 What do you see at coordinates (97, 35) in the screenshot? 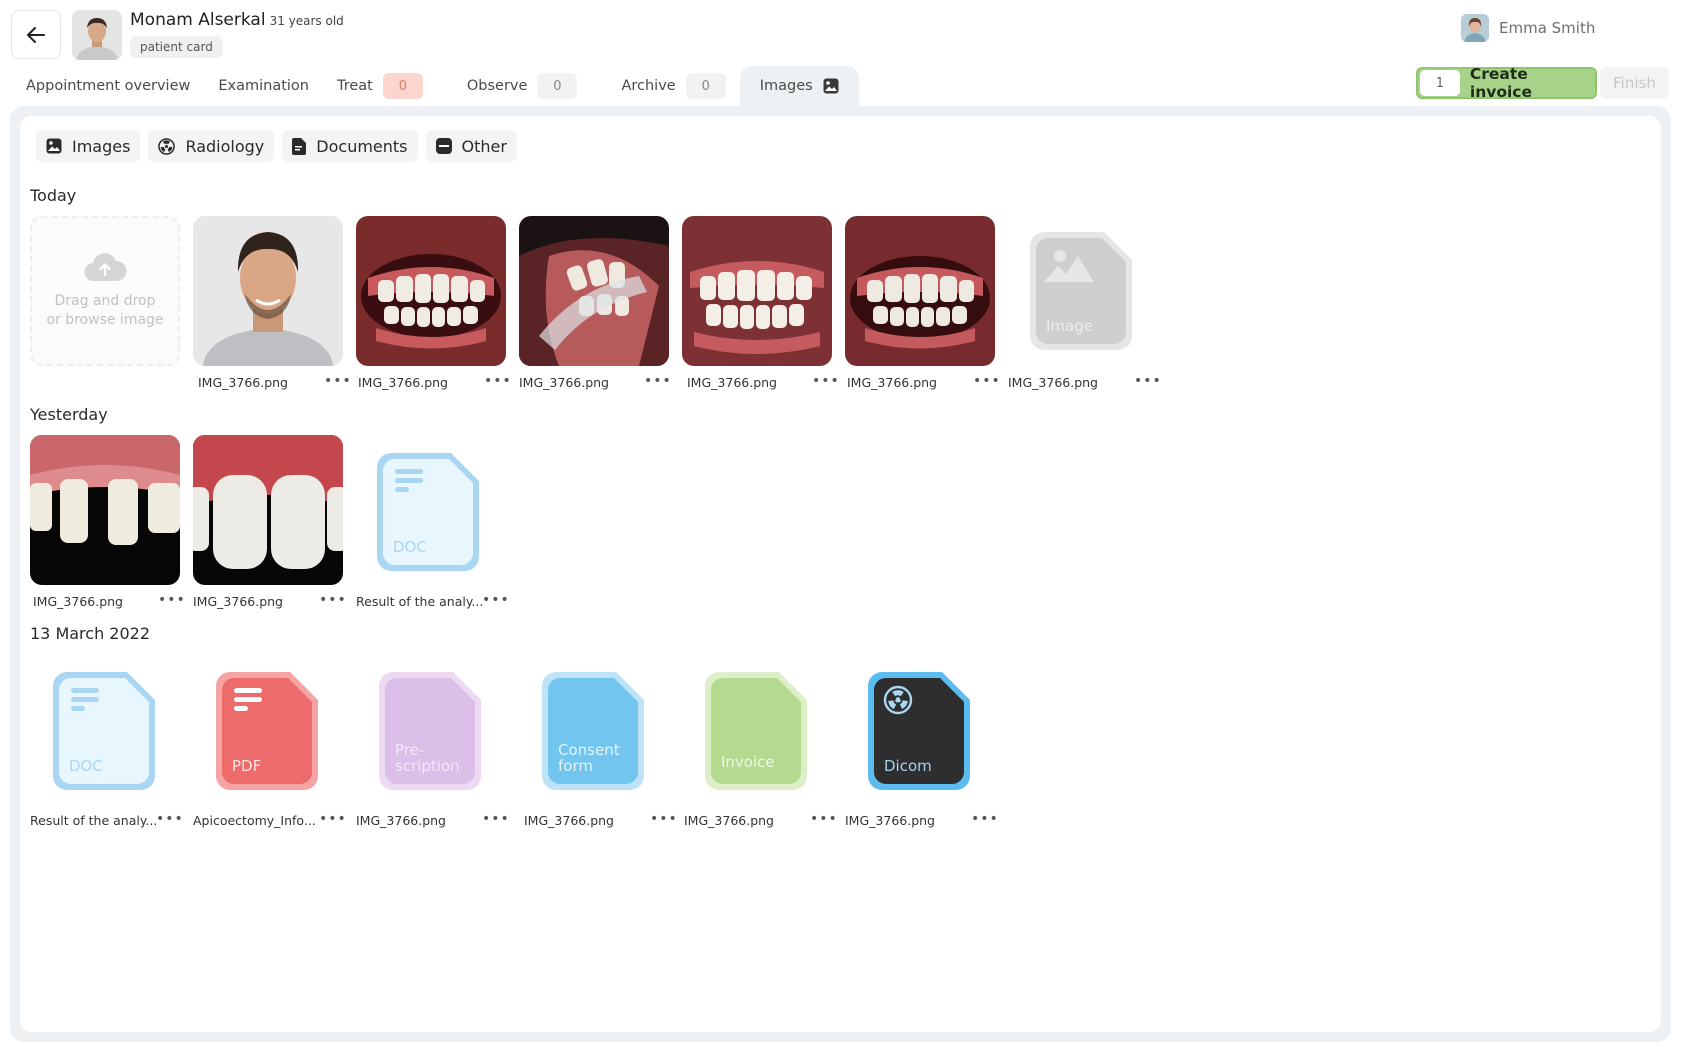
I see `patient-avatar` at bounding box center [97, 35].